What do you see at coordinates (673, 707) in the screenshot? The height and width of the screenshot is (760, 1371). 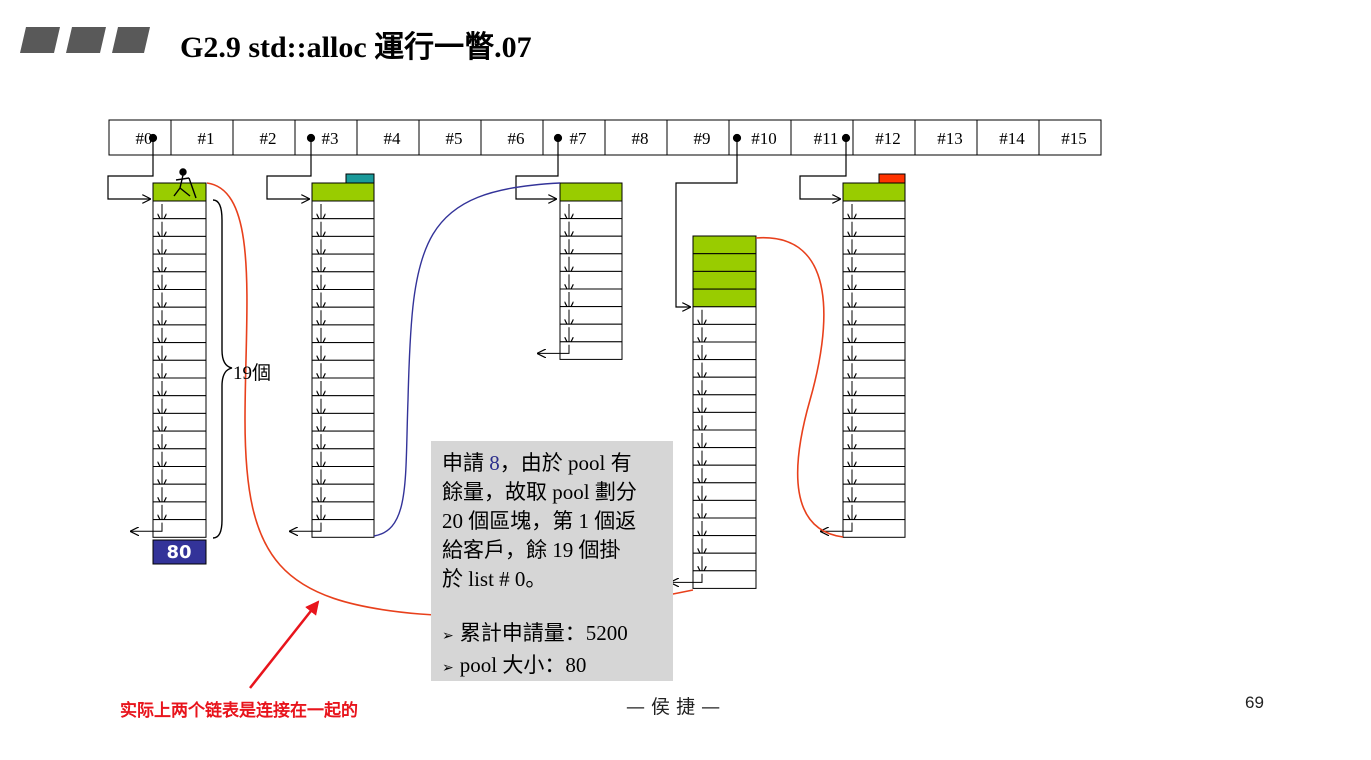 I see `author-credit: — 侯 捷 —` at bounding box center [673, 707].